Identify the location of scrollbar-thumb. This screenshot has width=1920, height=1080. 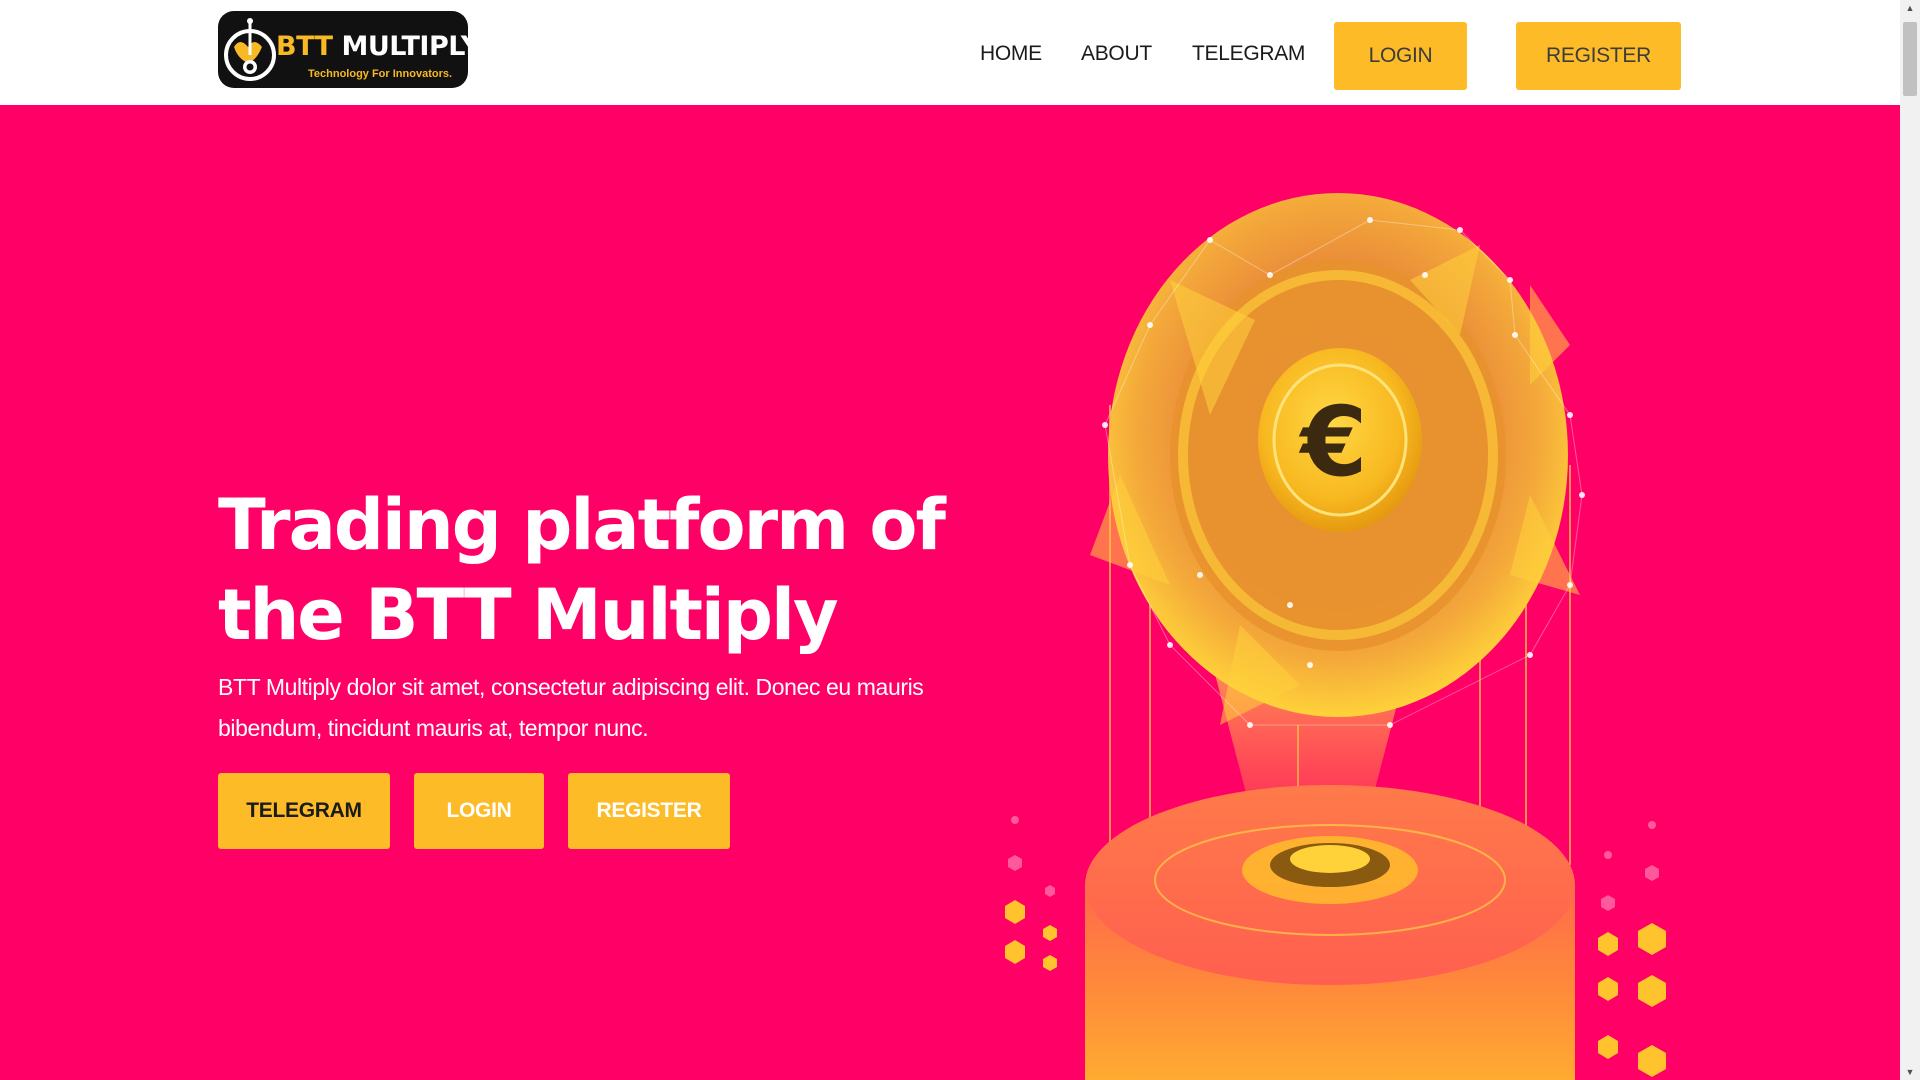
(1910, 59).